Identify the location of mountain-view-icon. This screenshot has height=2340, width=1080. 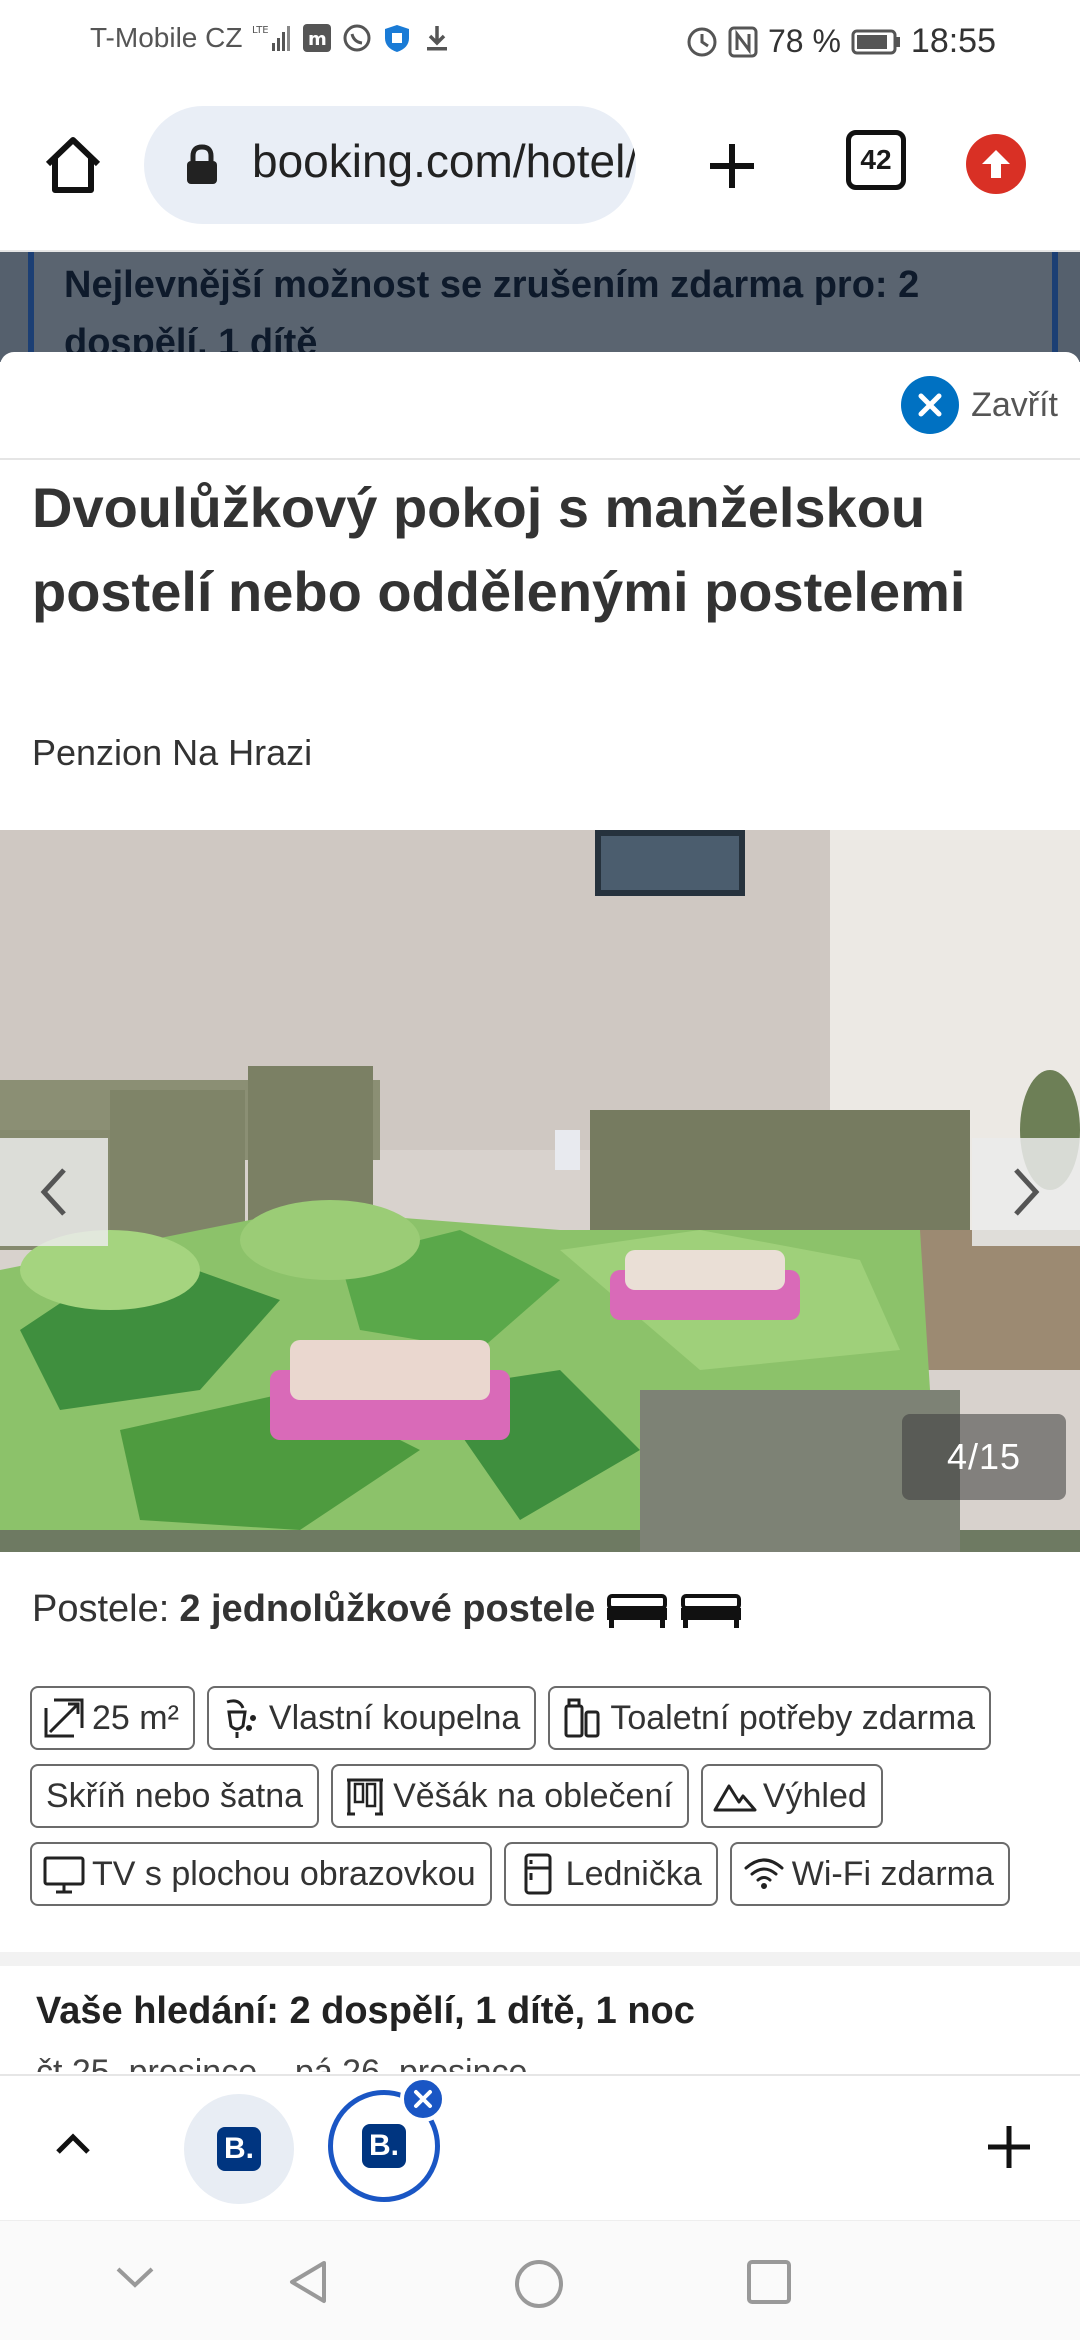
(735, 1798).